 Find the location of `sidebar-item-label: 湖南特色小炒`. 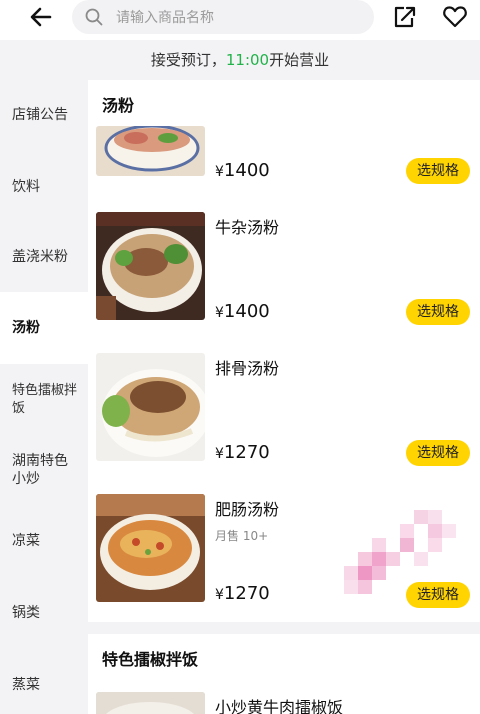

sidebar-item-label: 湖南特色小炒 is located at coordinates (40, 470).